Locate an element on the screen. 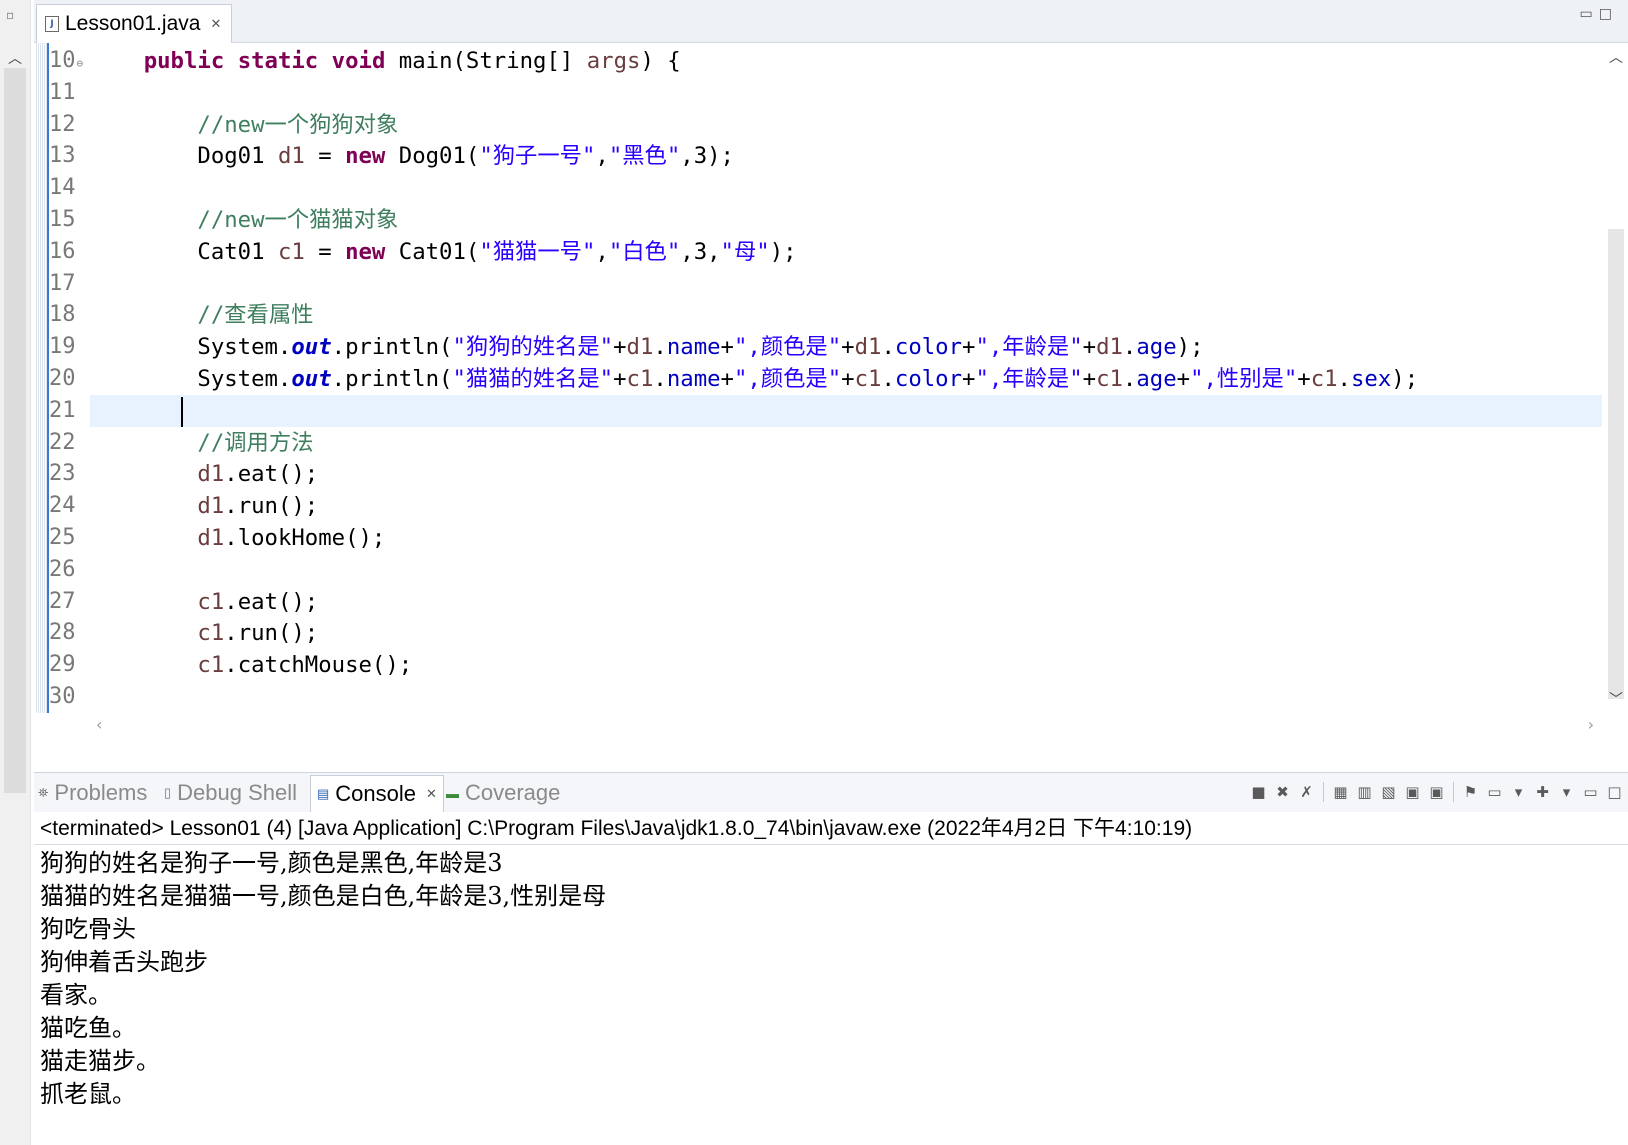 The image size is (1628, 1145). fold-collapse-icon: ⊖ is located at coordinates (80, 63).